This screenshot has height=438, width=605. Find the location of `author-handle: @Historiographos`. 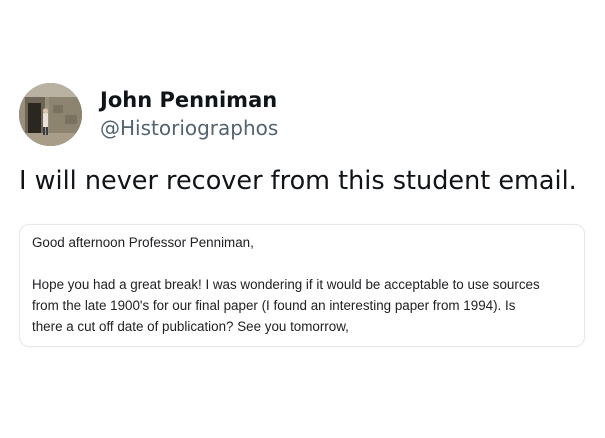

author-handle: @Historiographos is located at coordinates (189, 128).